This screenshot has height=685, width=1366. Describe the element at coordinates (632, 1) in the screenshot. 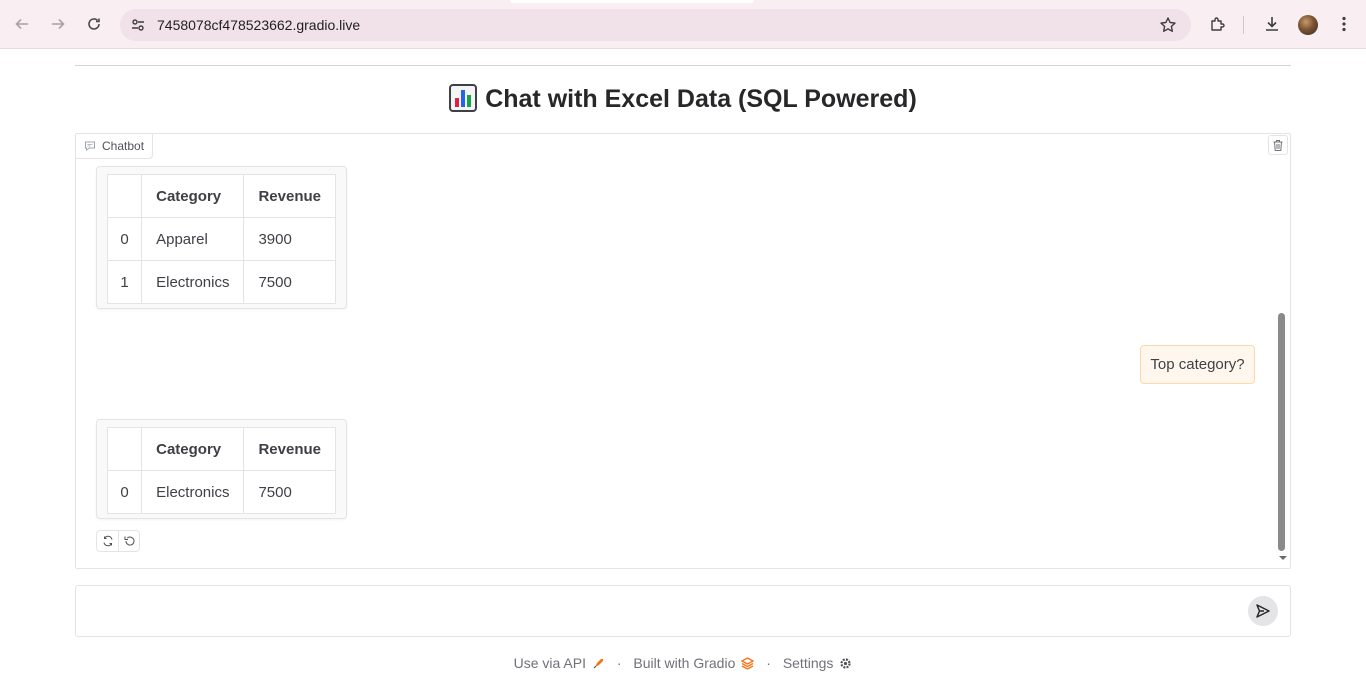

I see `active-tab-edge` at that location.